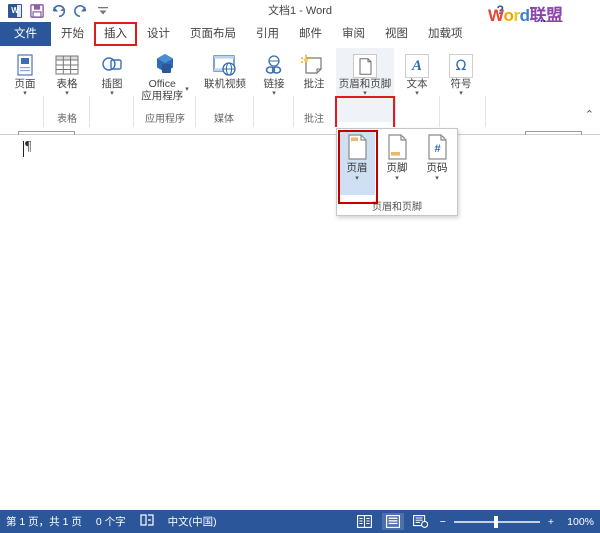 This screenshot has width=600, height=533. What do you see at coordinates (23, 149) in the screenshot?
I see `text-cursor` at bounding box center [23, 149].